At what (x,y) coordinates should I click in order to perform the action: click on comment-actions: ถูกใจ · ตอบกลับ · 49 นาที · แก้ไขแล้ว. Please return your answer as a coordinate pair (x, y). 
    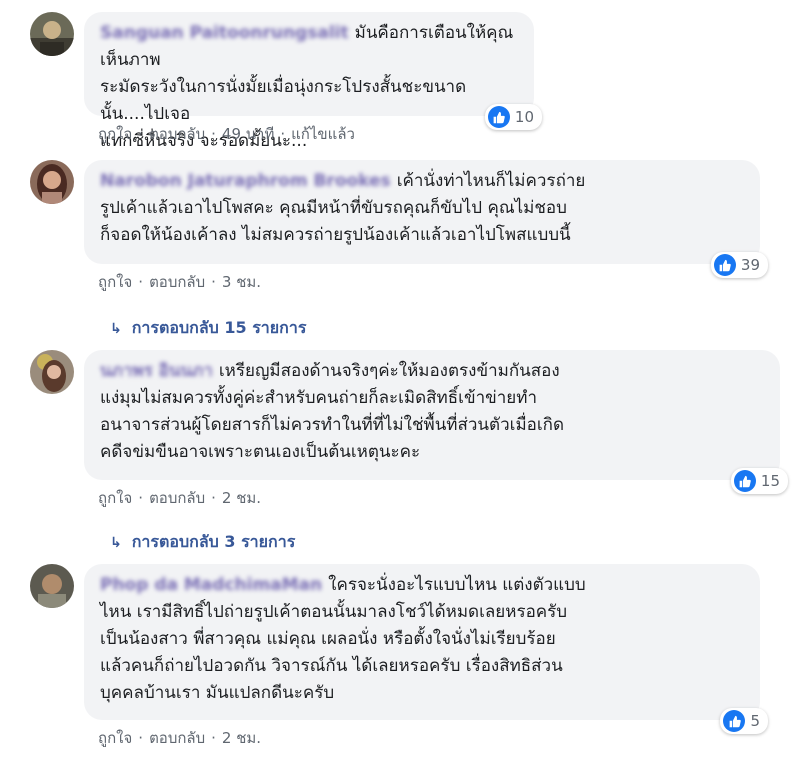
    Looking at the image, I should click on (226, 134).